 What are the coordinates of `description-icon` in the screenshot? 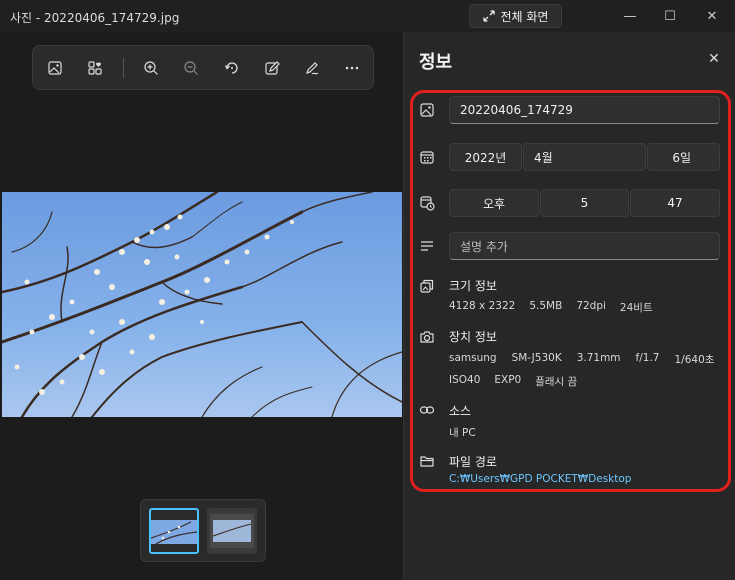 It's located at (427, 246).